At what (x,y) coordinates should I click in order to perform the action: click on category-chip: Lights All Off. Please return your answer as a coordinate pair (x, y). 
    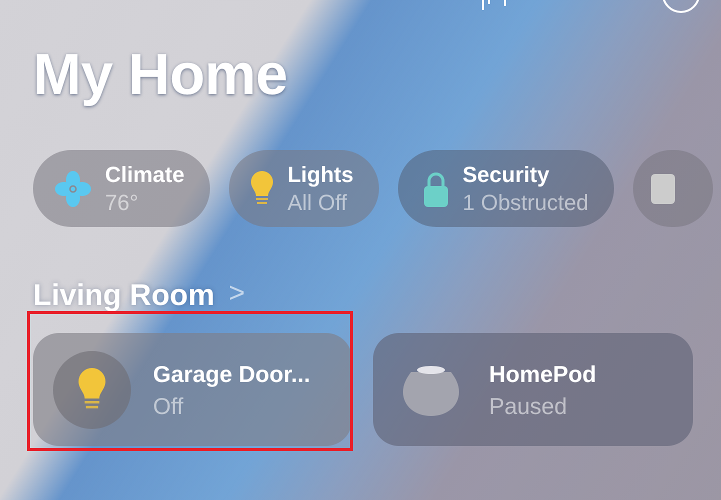
    Looking at the image, I should click on (304, 188).